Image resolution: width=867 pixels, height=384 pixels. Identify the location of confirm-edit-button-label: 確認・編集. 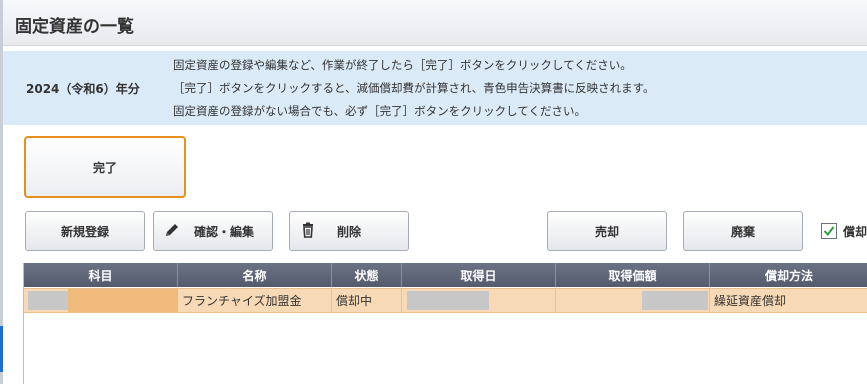
(223, 231).